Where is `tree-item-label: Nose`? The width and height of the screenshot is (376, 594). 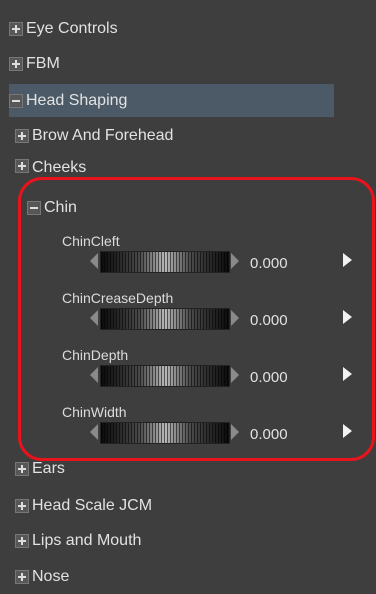
tree-item-label: Nose is located at coordinates (51, 576).